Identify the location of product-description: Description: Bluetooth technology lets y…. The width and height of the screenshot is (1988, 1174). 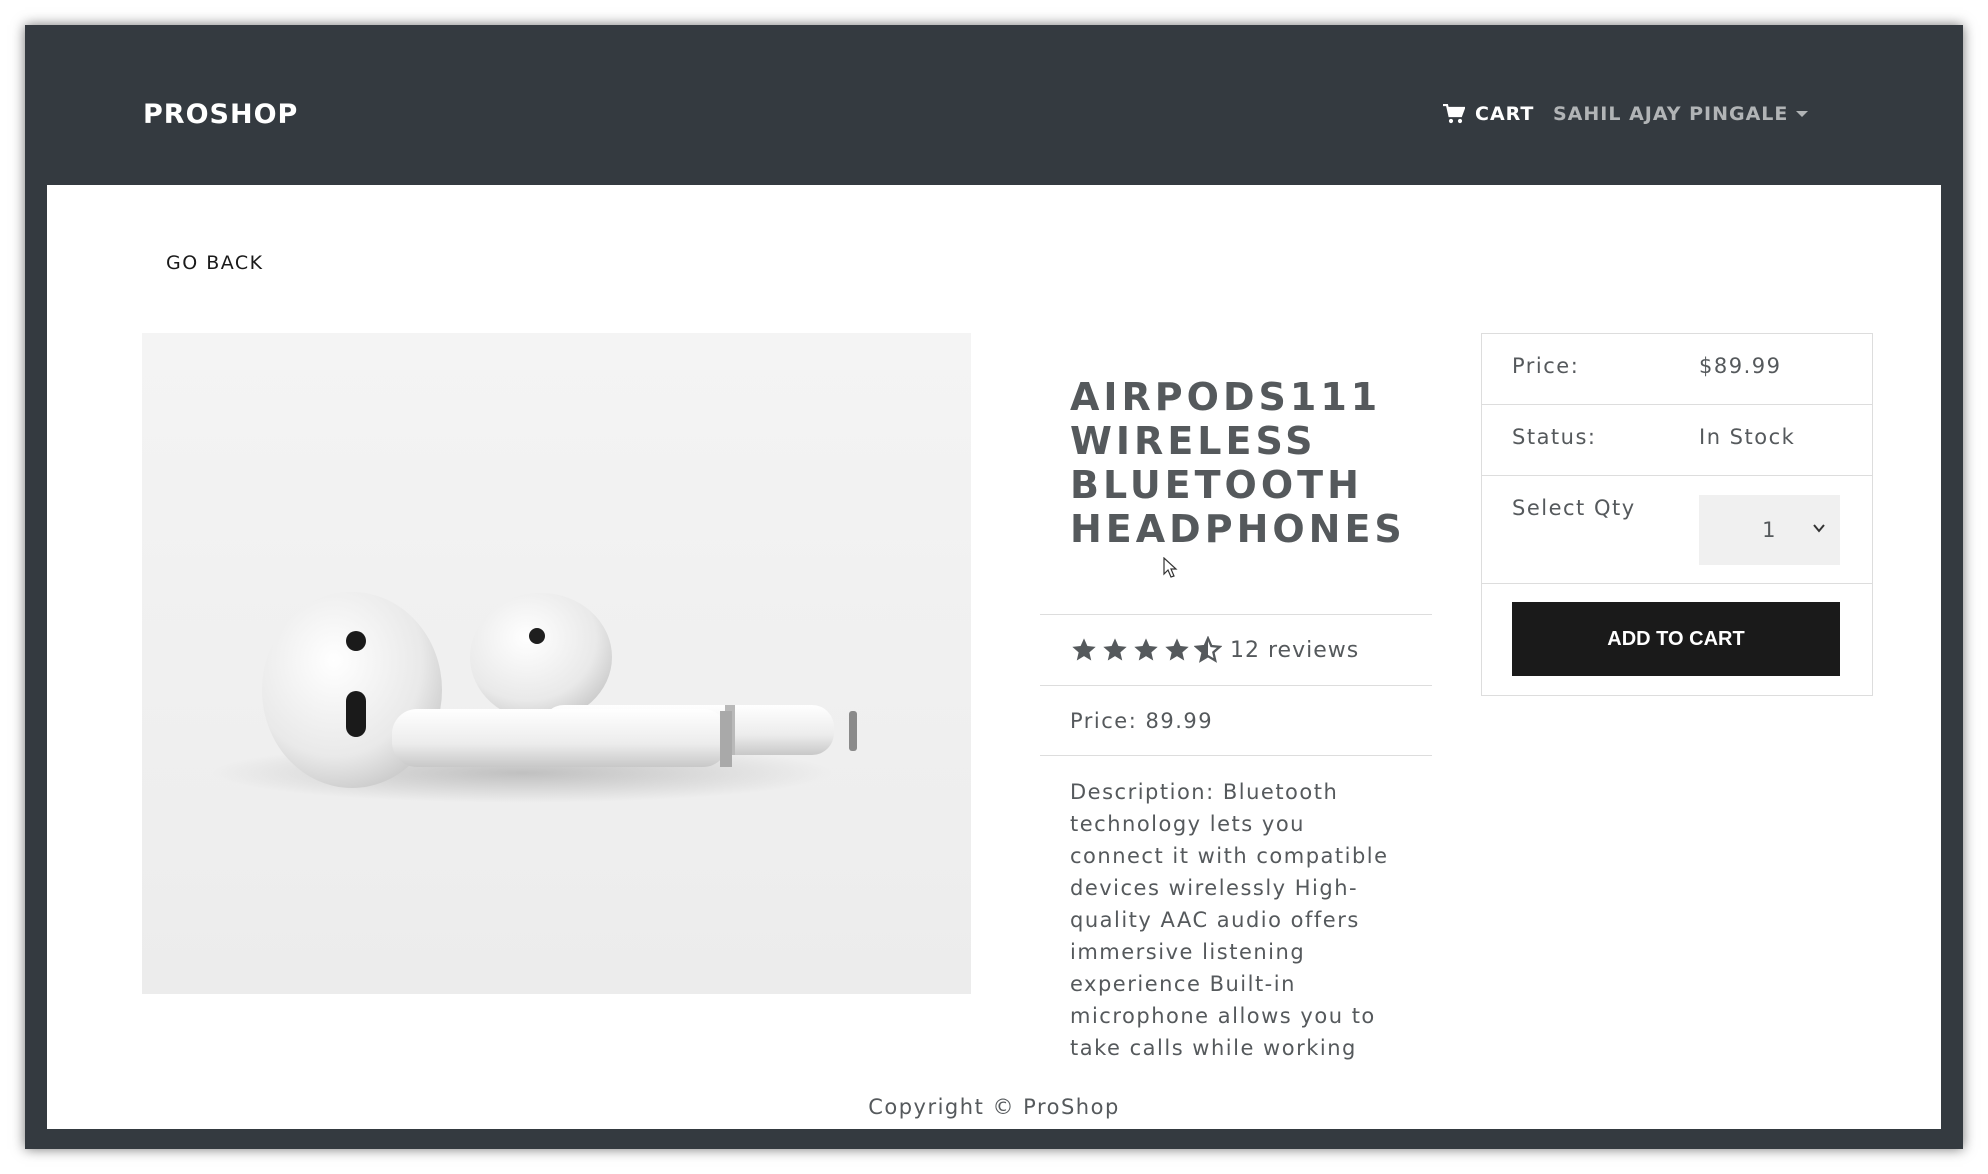
(1229, 920).